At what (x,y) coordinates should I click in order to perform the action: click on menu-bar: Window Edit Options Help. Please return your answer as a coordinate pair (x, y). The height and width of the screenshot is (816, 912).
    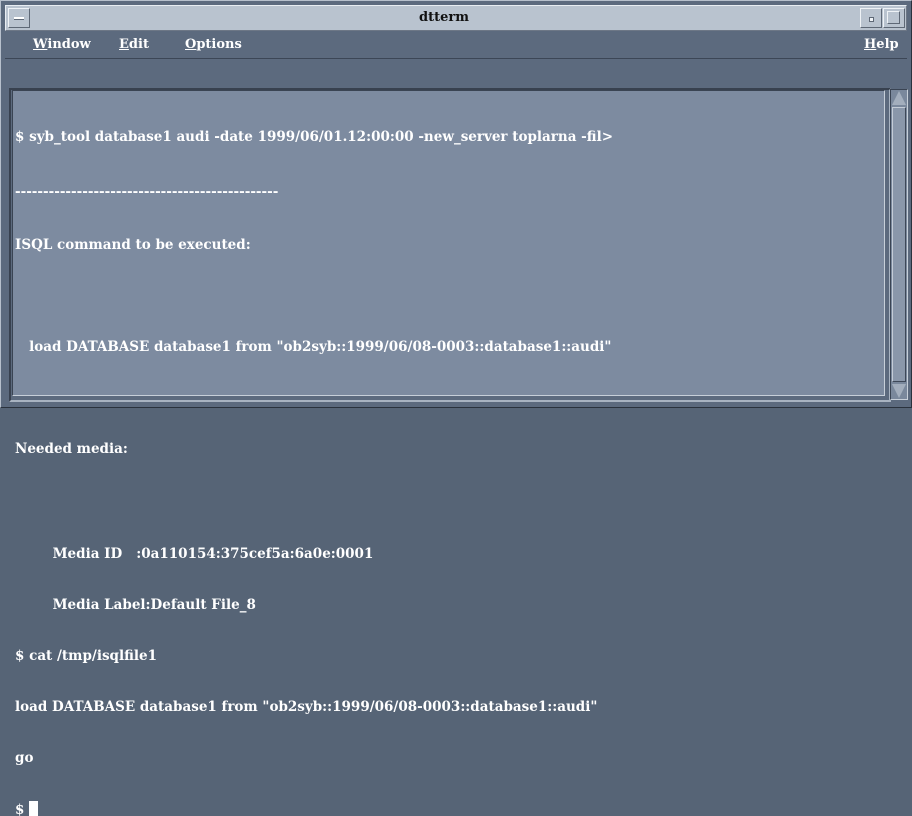
    Looking at the image, I should click on (456, 45).